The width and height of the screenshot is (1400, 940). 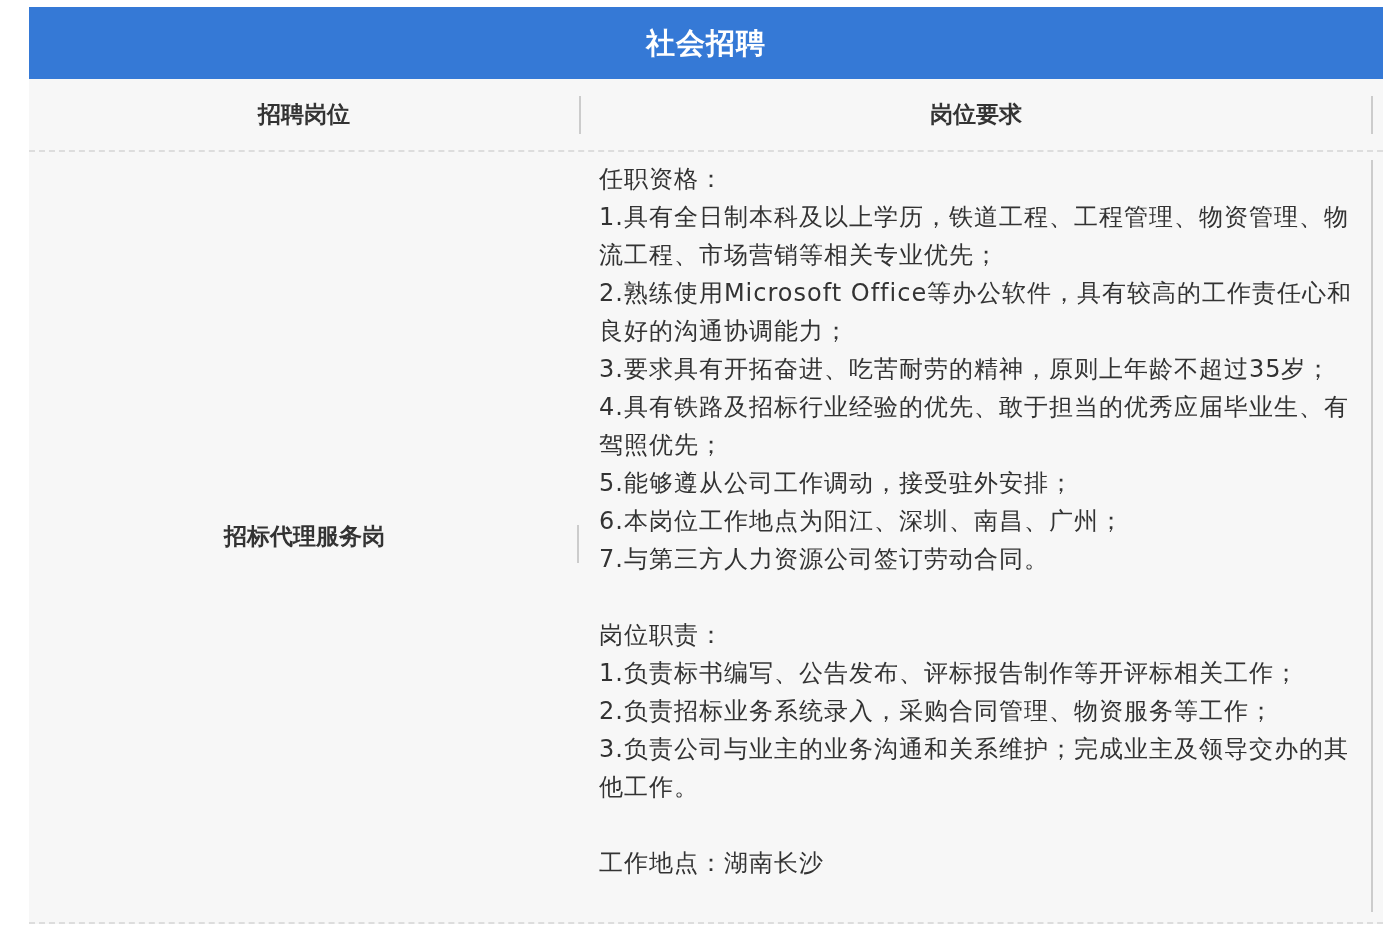 What do you see at coordinates (862, 521) in the screenshot?
I see `requirement-line: 6.本岗位工作地点为阳江、深圳、南昌、广州；` at bounding box center [862, 521].